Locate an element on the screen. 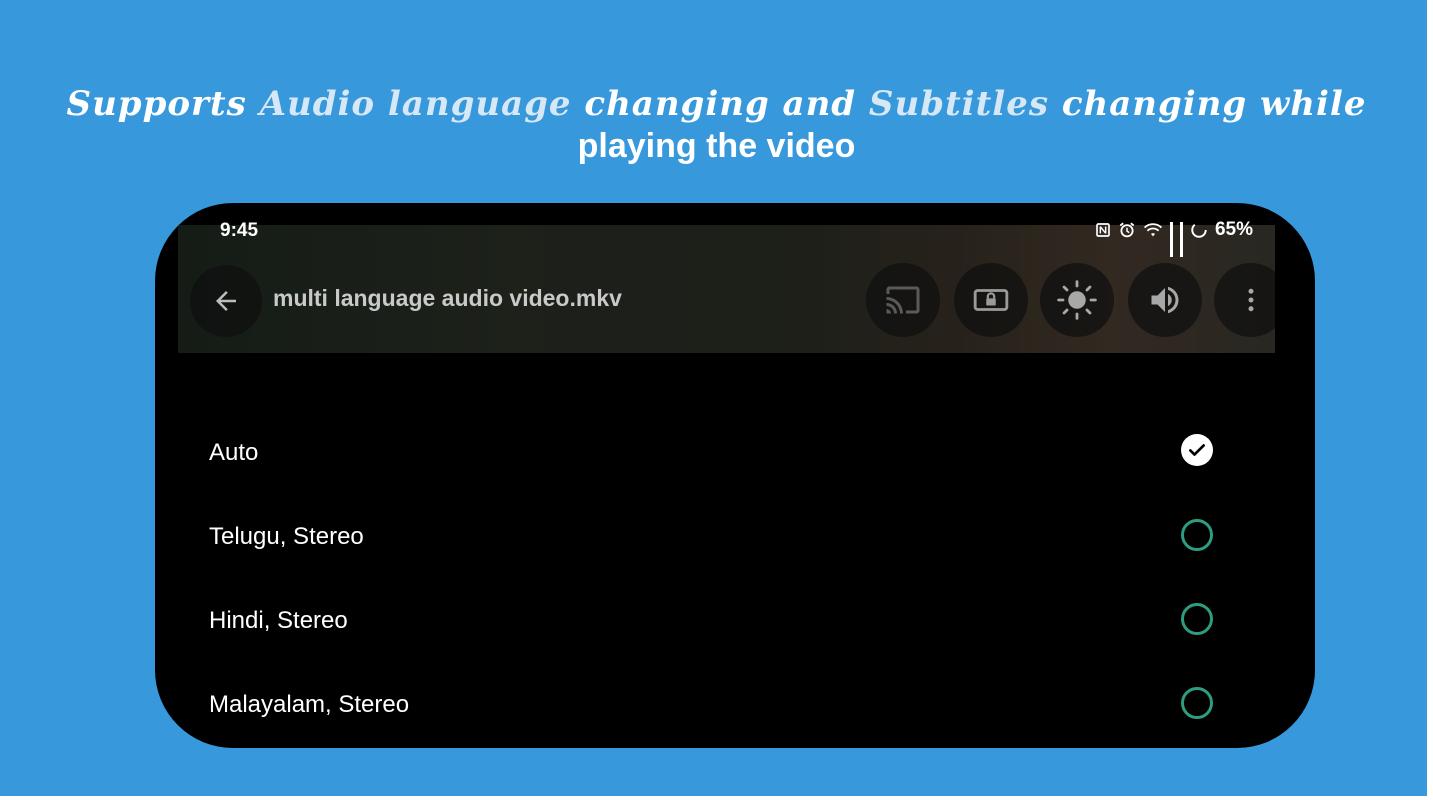 The width and height of the screenshot is (1433, 800). audio-track-option: Hindi, Stereo is located at coordinates (735, 623).